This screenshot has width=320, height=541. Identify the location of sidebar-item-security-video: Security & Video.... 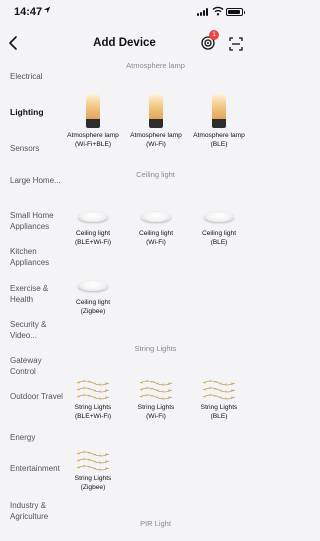
(37, 330).